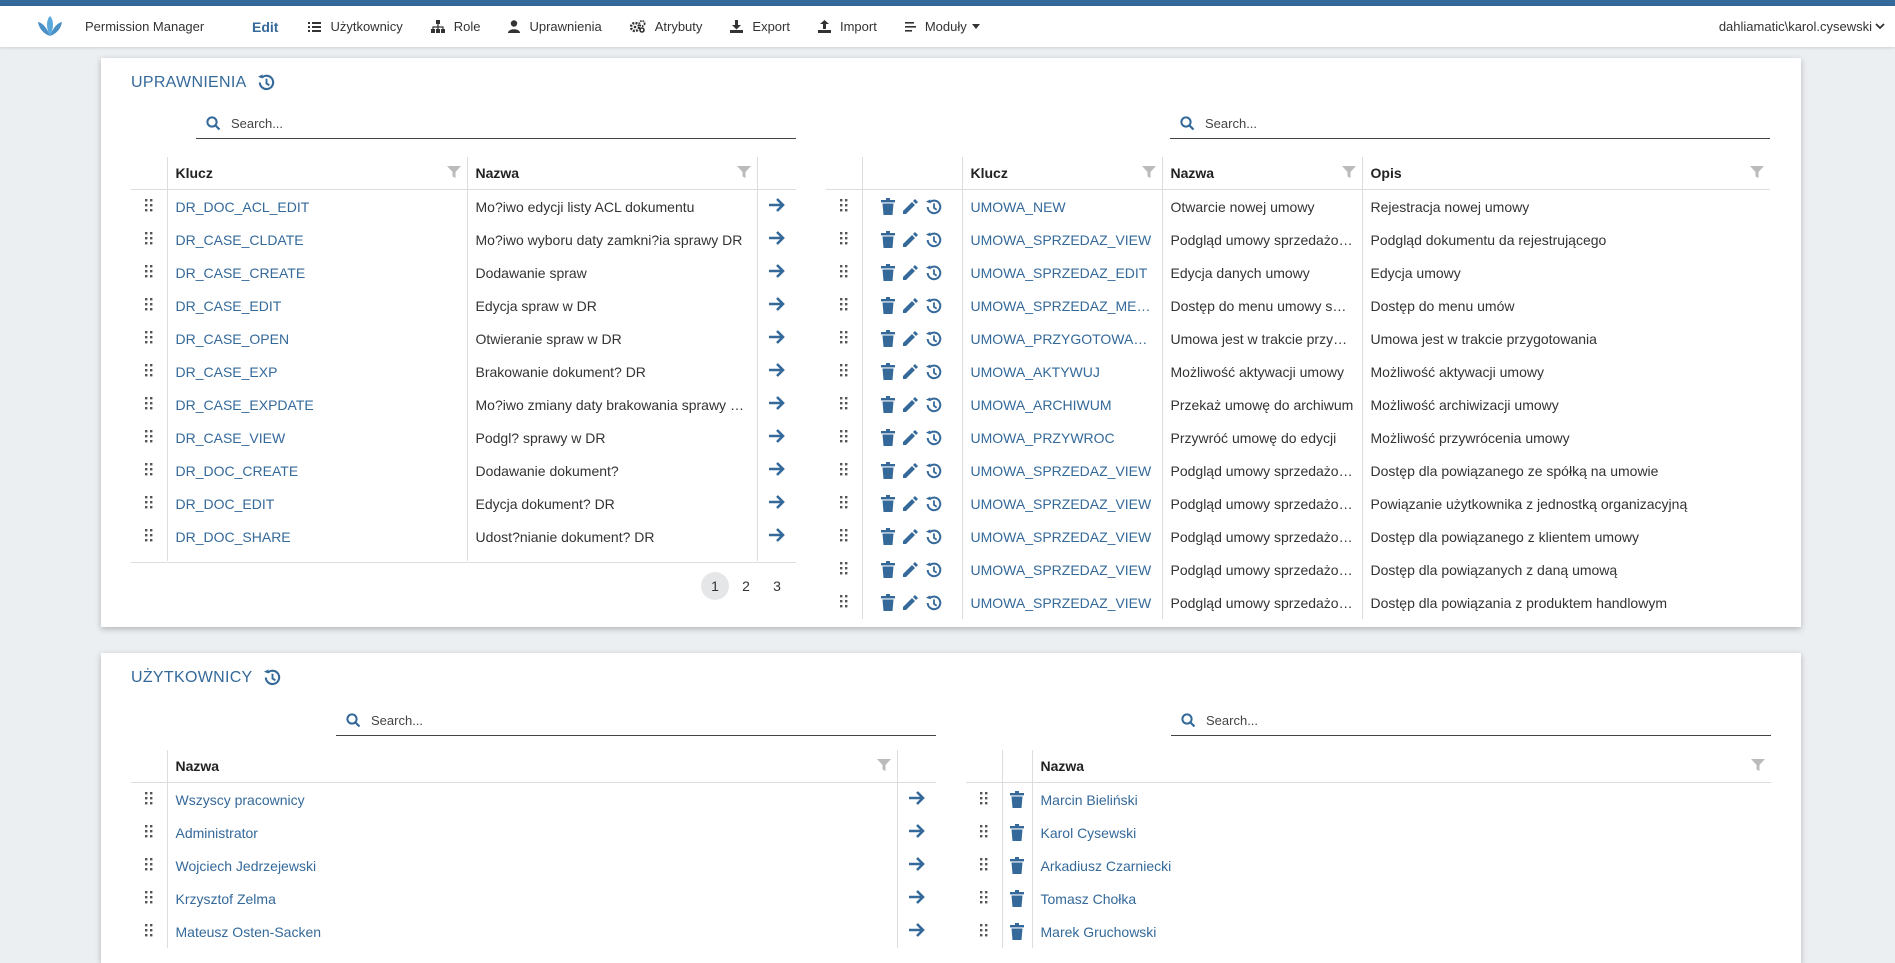 This screenshot has height=963, width=1895. What do you see at coordinates (1401, 898) in the screenshot?
I see `cell-text: Tomasz Chołka` at bounding box center [1401, 898].